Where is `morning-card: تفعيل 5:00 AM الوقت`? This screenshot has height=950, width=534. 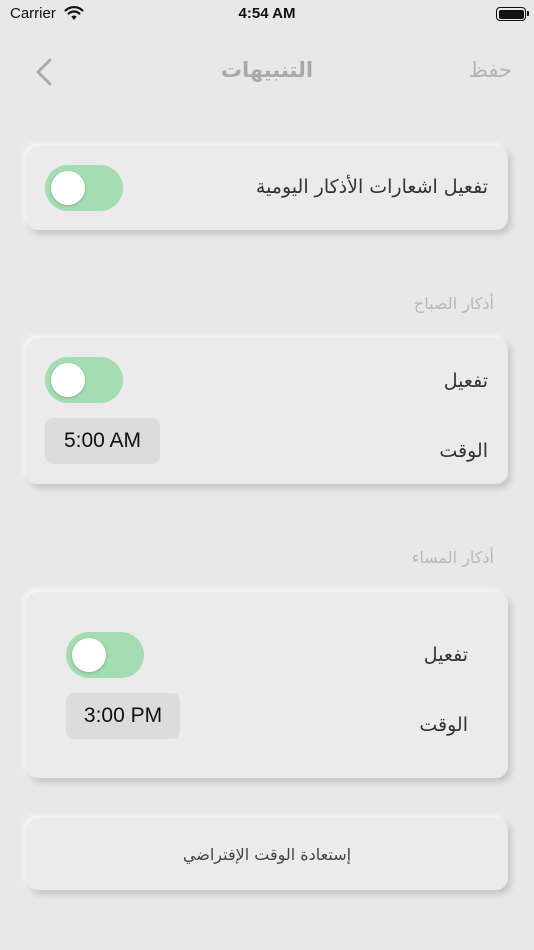
morning-card: تفعيل 5:00 AM الوقت is located at coordinates (267, 411).